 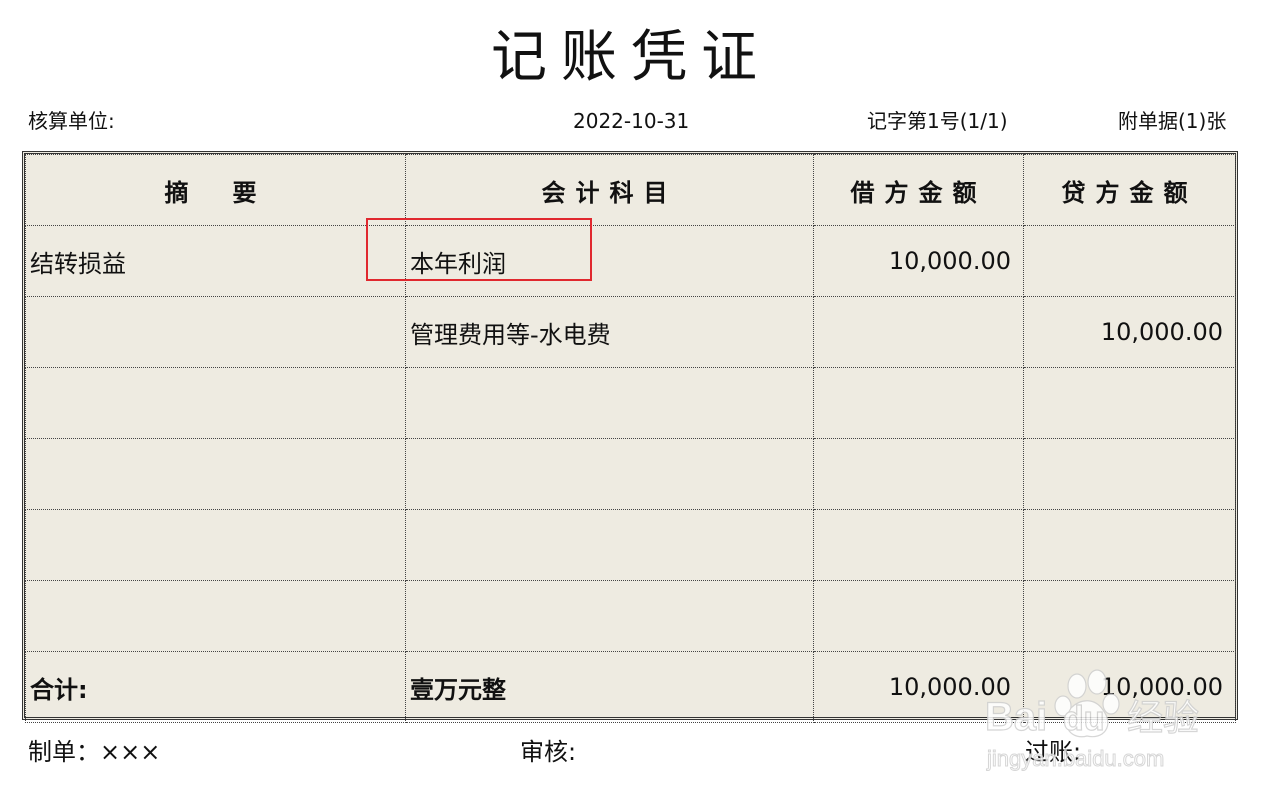 I want to click on column-header-credit: 贷方金额, so click(x=1129, y=190).